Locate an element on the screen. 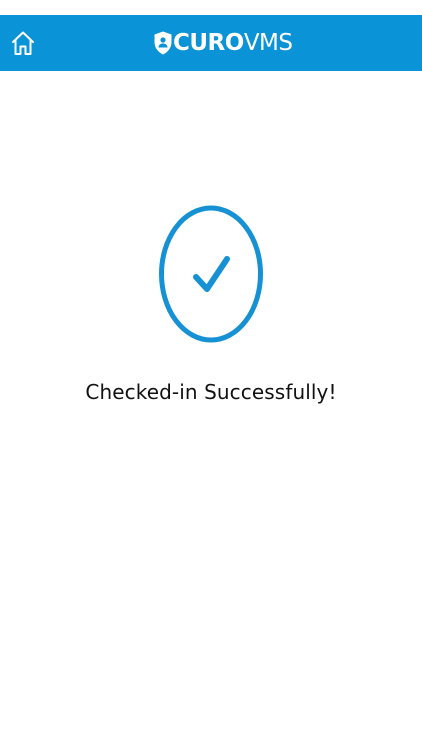  status-bar is located at coordinates (211, 7).